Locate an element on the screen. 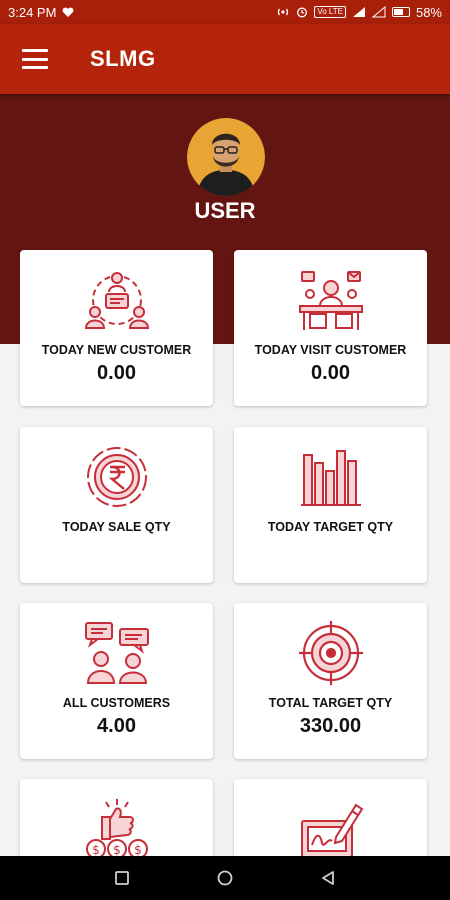  app-bar: SLMG is located at coordinates (225, 59).